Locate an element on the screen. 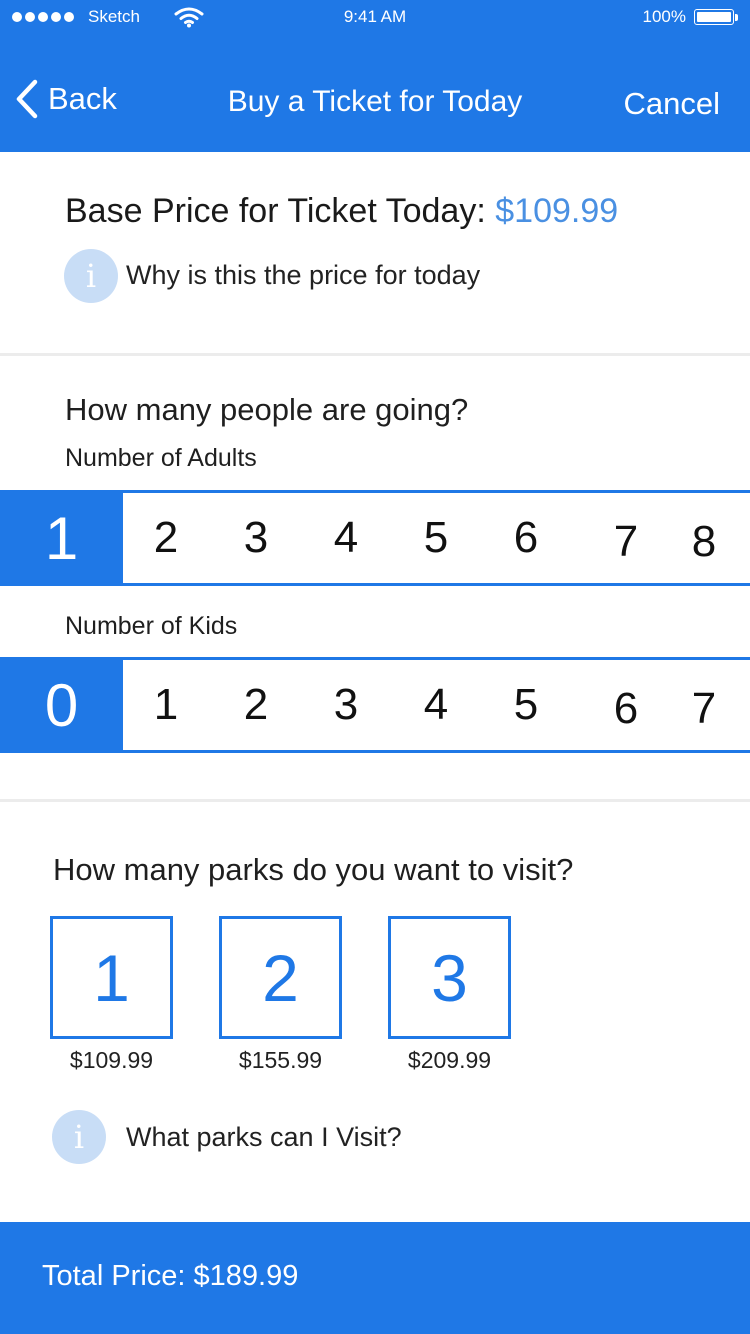 The height and width of the screenshot is (1334, 750). base-price-value: $109.99 is located at coordinates (557, 211).